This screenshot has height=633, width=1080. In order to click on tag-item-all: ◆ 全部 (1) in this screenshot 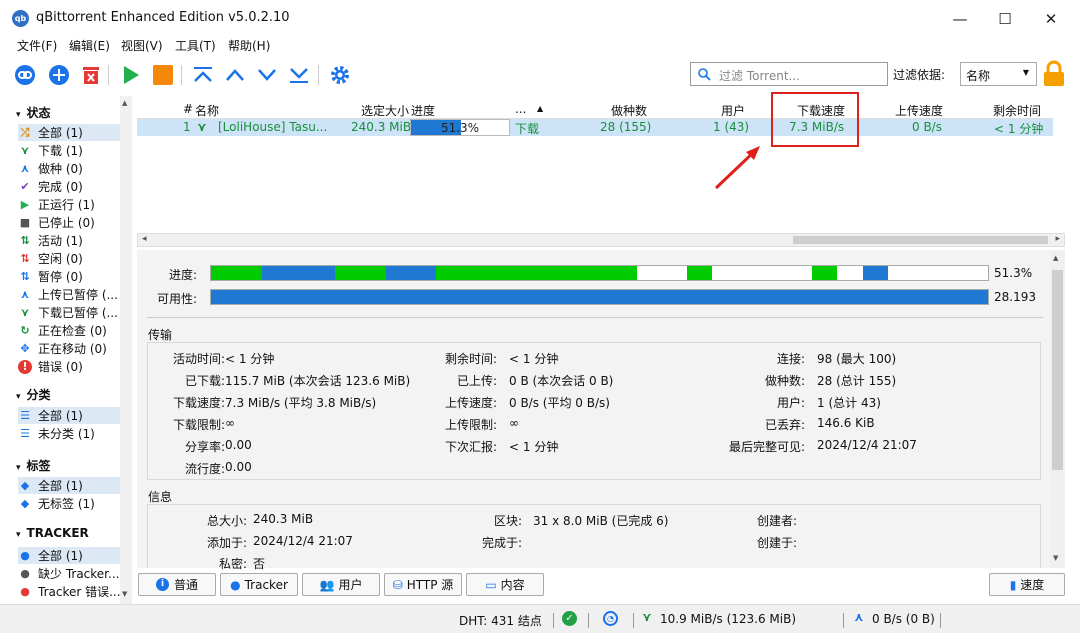, I will do `click(74, 485)`.